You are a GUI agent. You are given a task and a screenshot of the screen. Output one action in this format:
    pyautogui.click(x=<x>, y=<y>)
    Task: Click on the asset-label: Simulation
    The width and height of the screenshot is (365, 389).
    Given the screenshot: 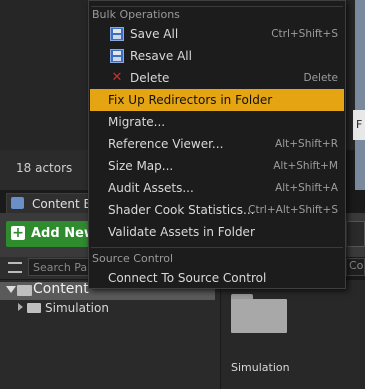 What is the action you would take?
    pyautogui.click(x=260, y=367)
    